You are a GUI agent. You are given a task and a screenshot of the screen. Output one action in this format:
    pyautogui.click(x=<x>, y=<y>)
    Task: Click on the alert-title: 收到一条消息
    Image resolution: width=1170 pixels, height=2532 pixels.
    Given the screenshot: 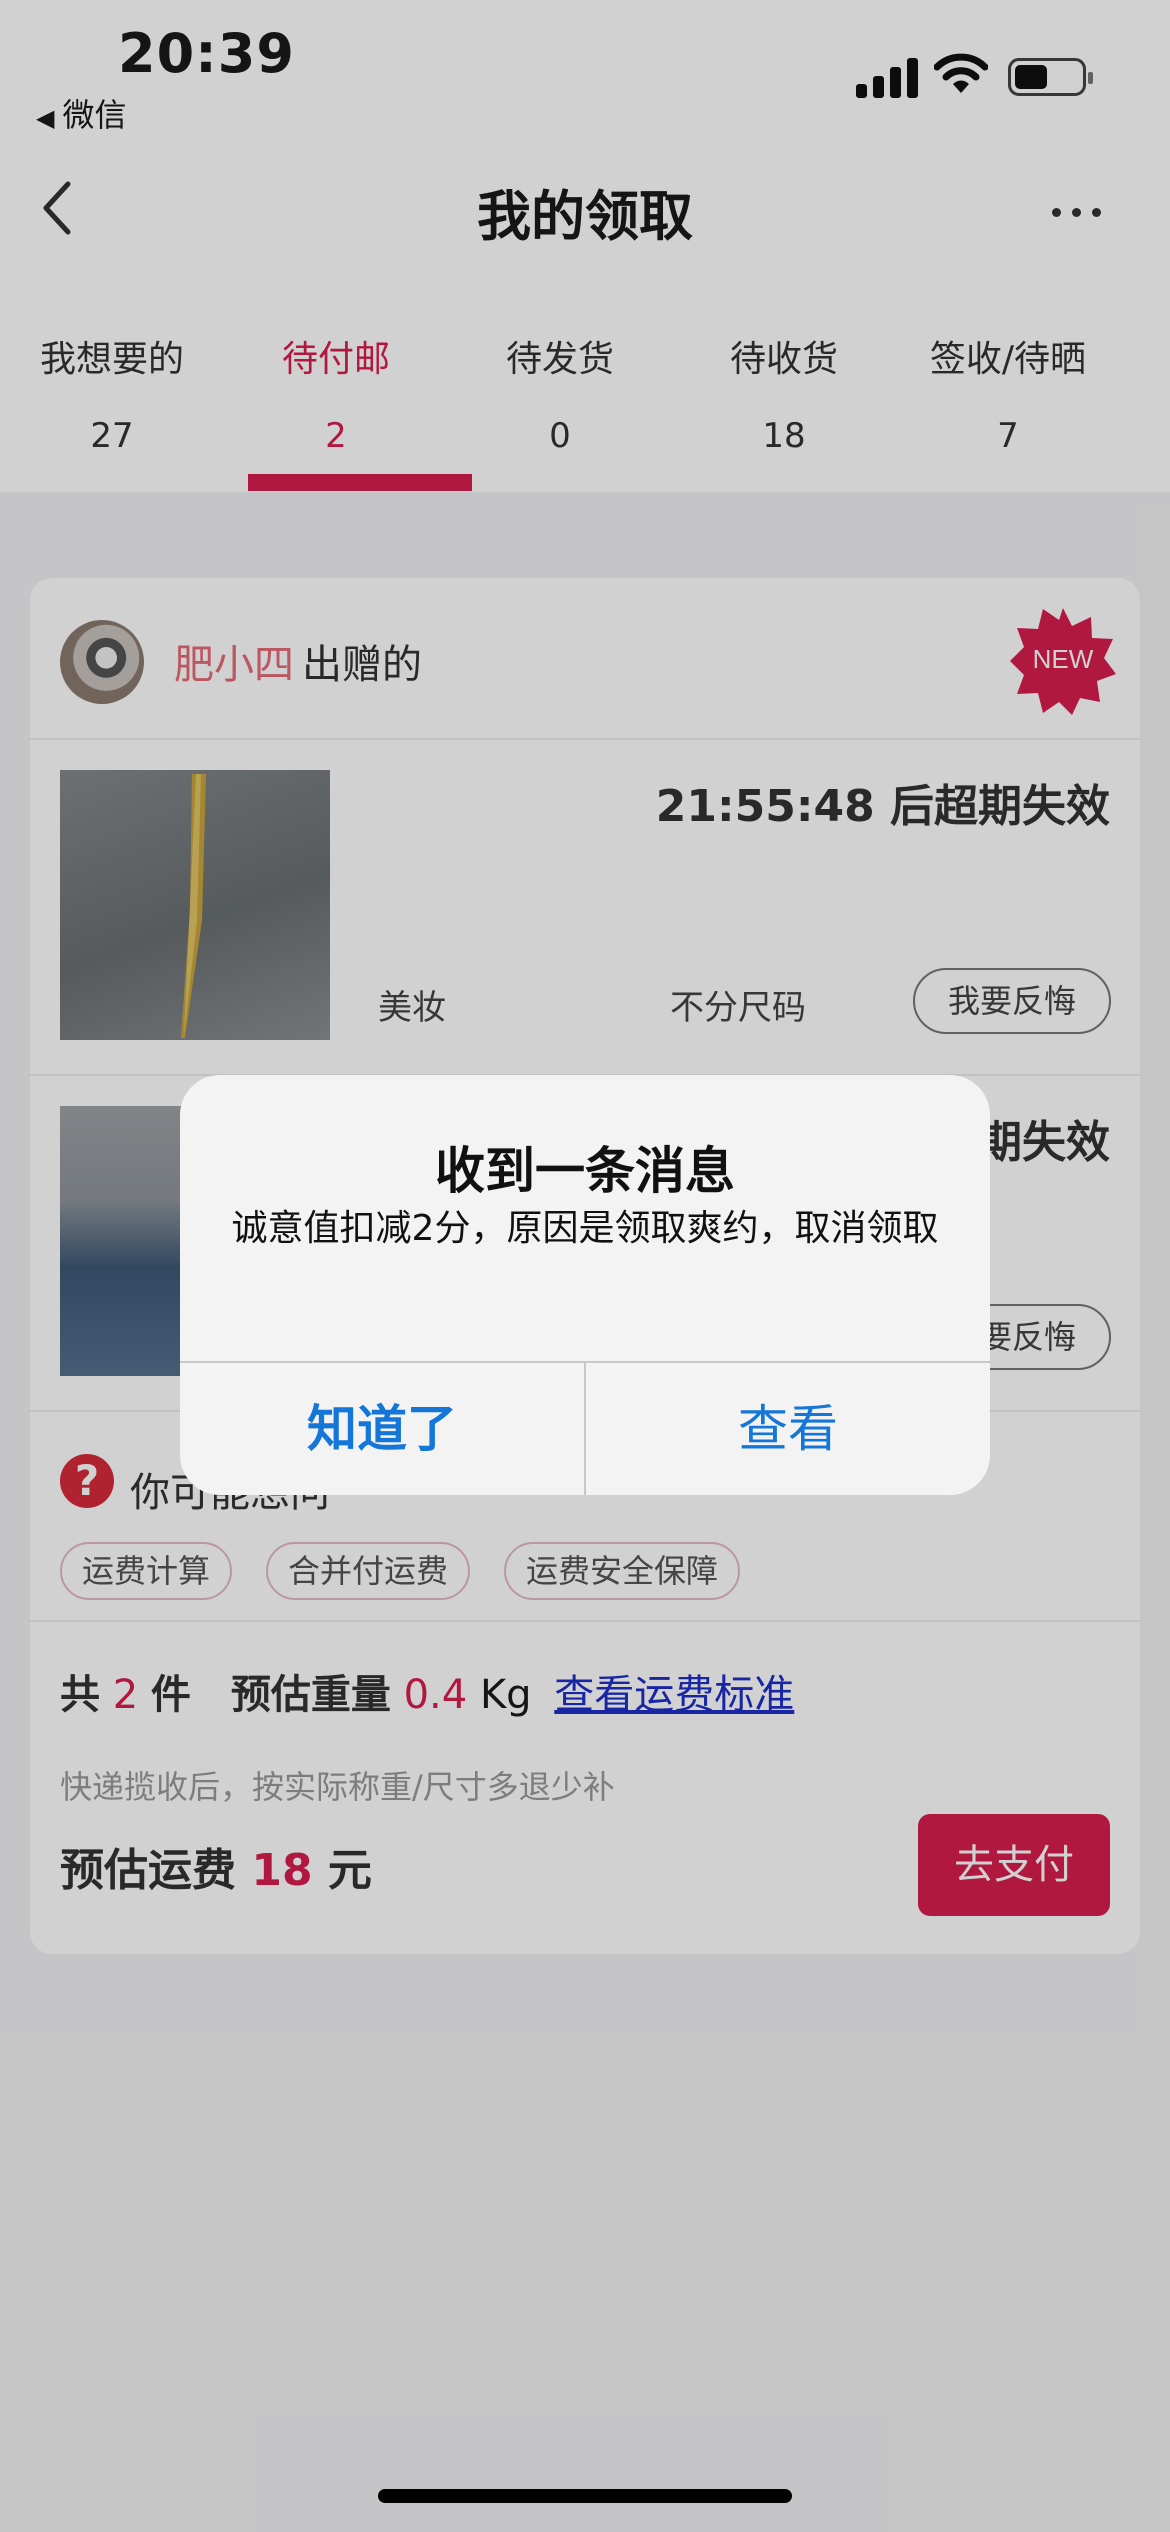 What is the action you would take?
    pyautogui.click(x=585, y=1171)
    